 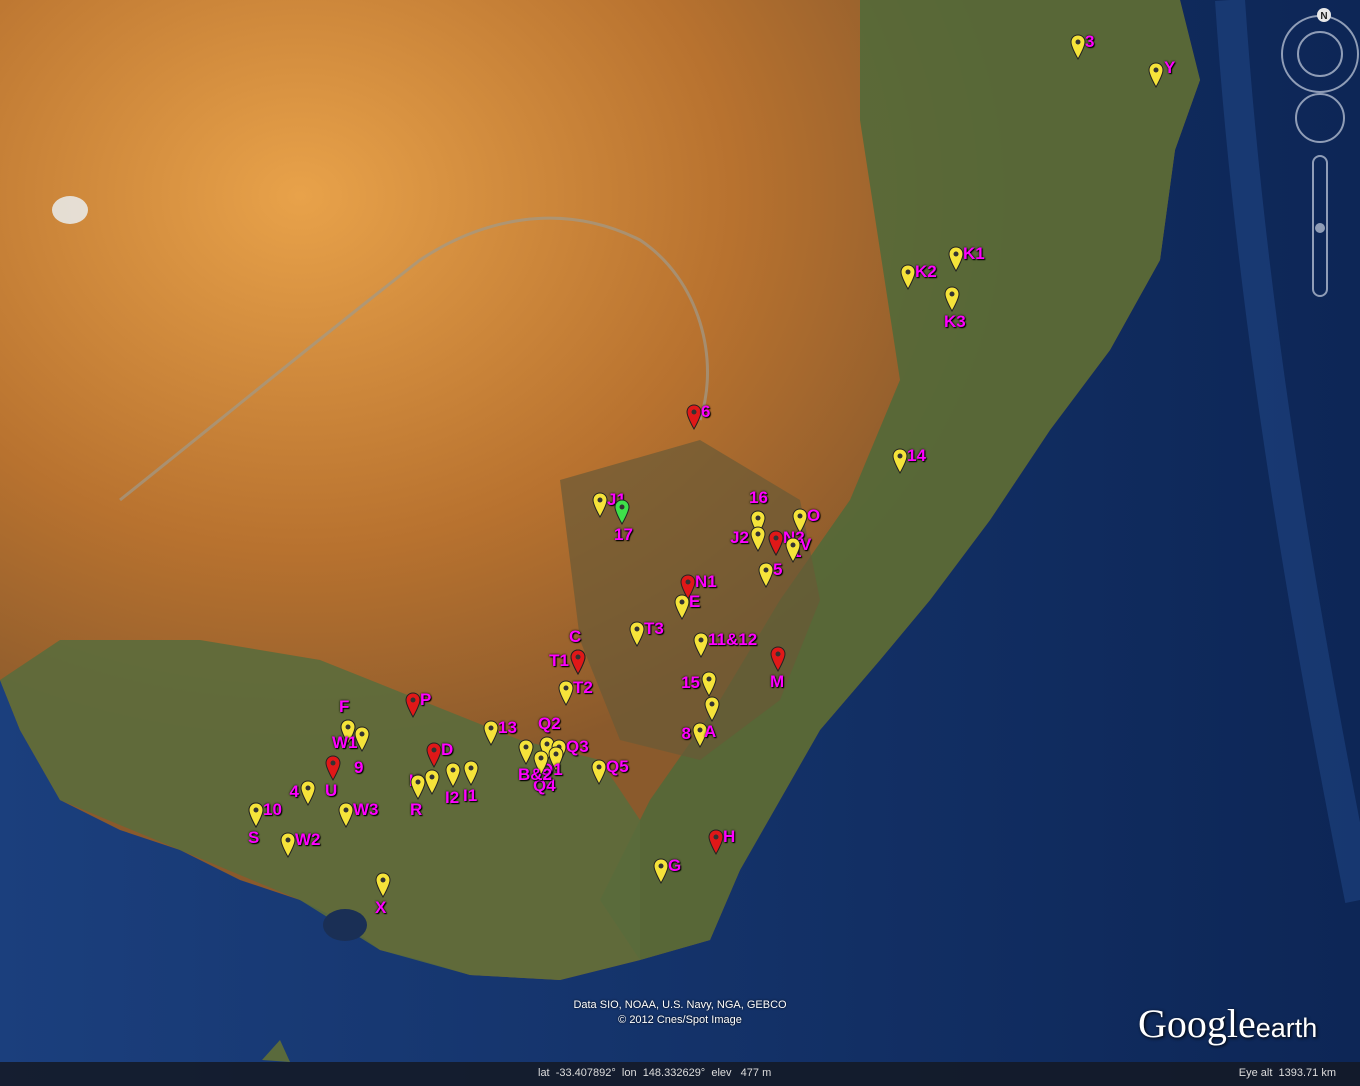 I want to click on placemark: A, so click(x=712, y=718).